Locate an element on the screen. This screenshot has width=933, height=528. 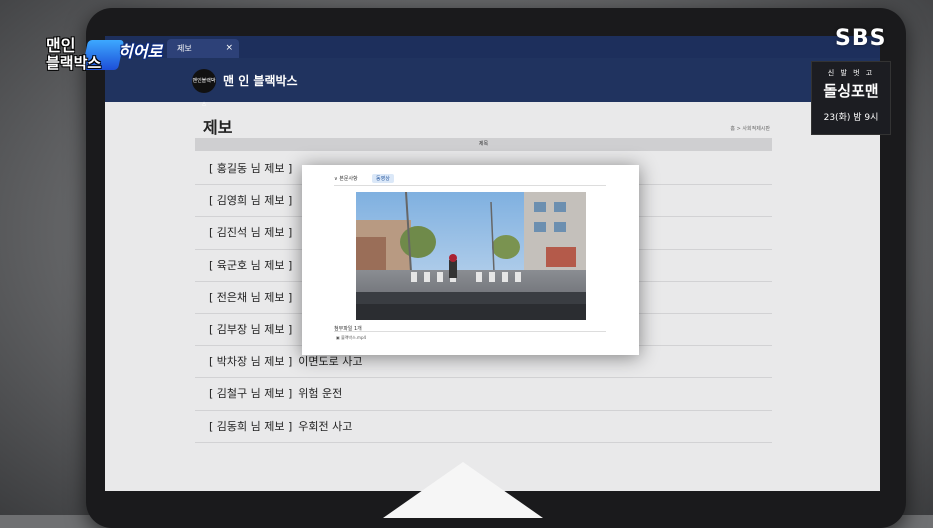
promo-line1: 신 발 벗 고 is located at coordinates (851, 73).